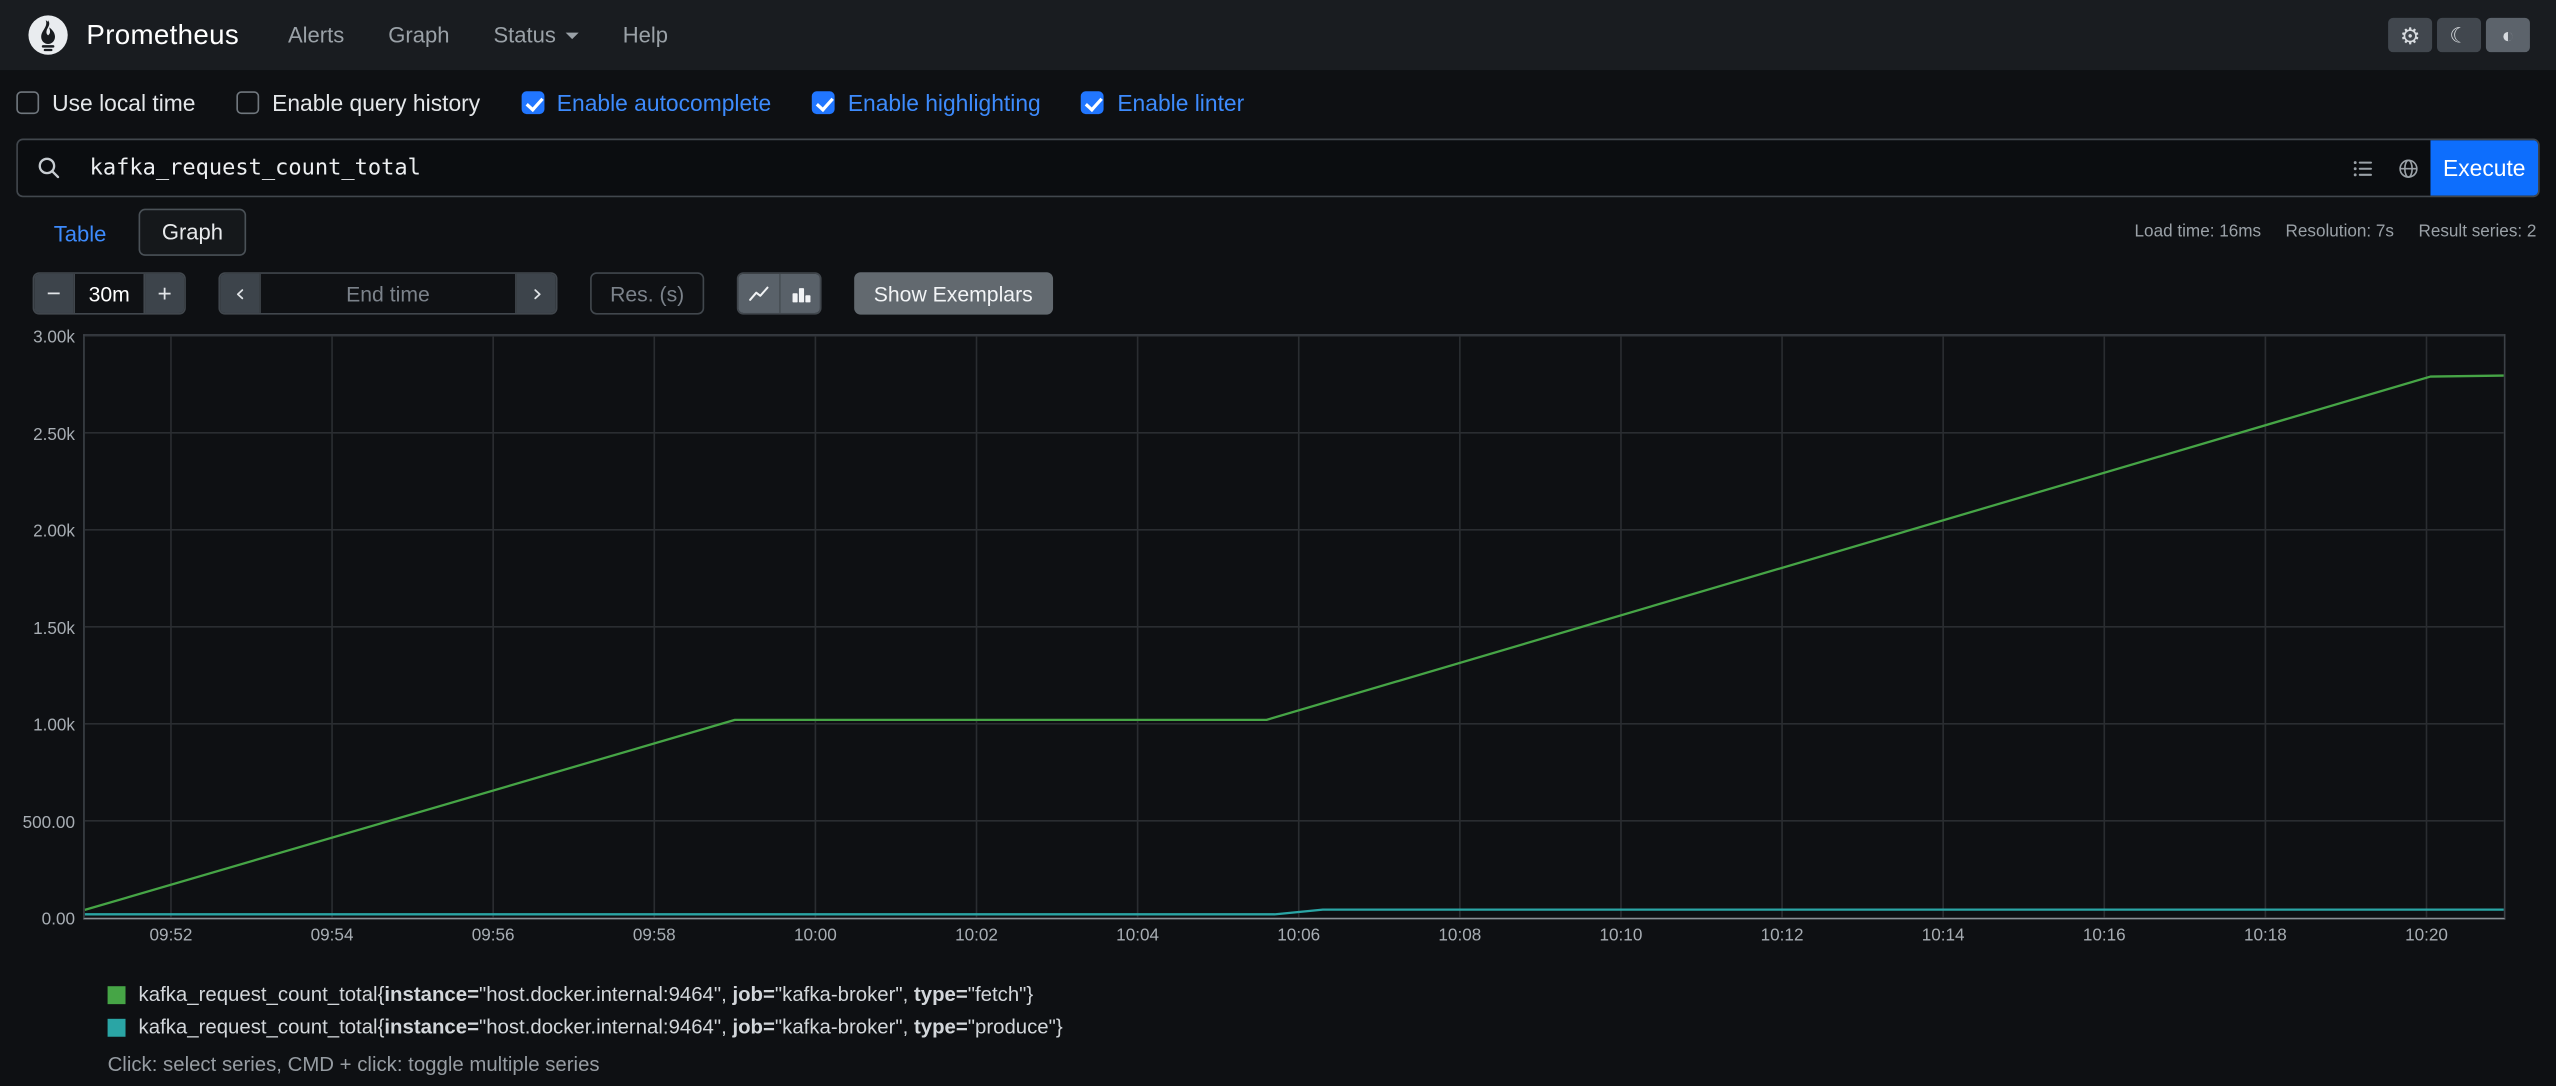 The width and height of the screenshot is (2556, 1086). What do you see at coordinates (664, 102) in the screenshot?
I see `checkbox-label: Enable autocomplete` at bounding box center [664, 102].